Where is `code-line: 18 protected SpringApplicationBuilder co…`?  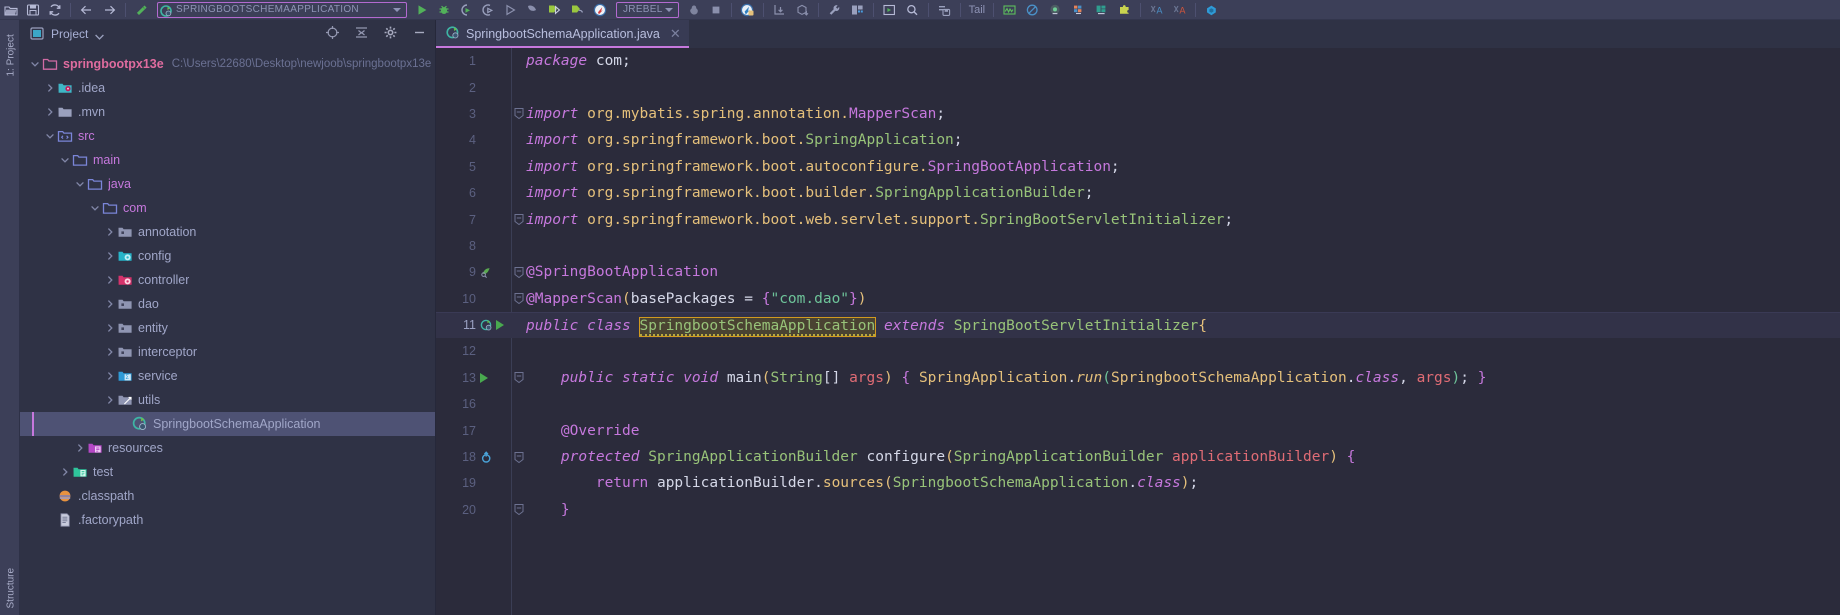
code-line: 18 protected SpringApplicationBuilder co… is located at coordinates (1138, 457).